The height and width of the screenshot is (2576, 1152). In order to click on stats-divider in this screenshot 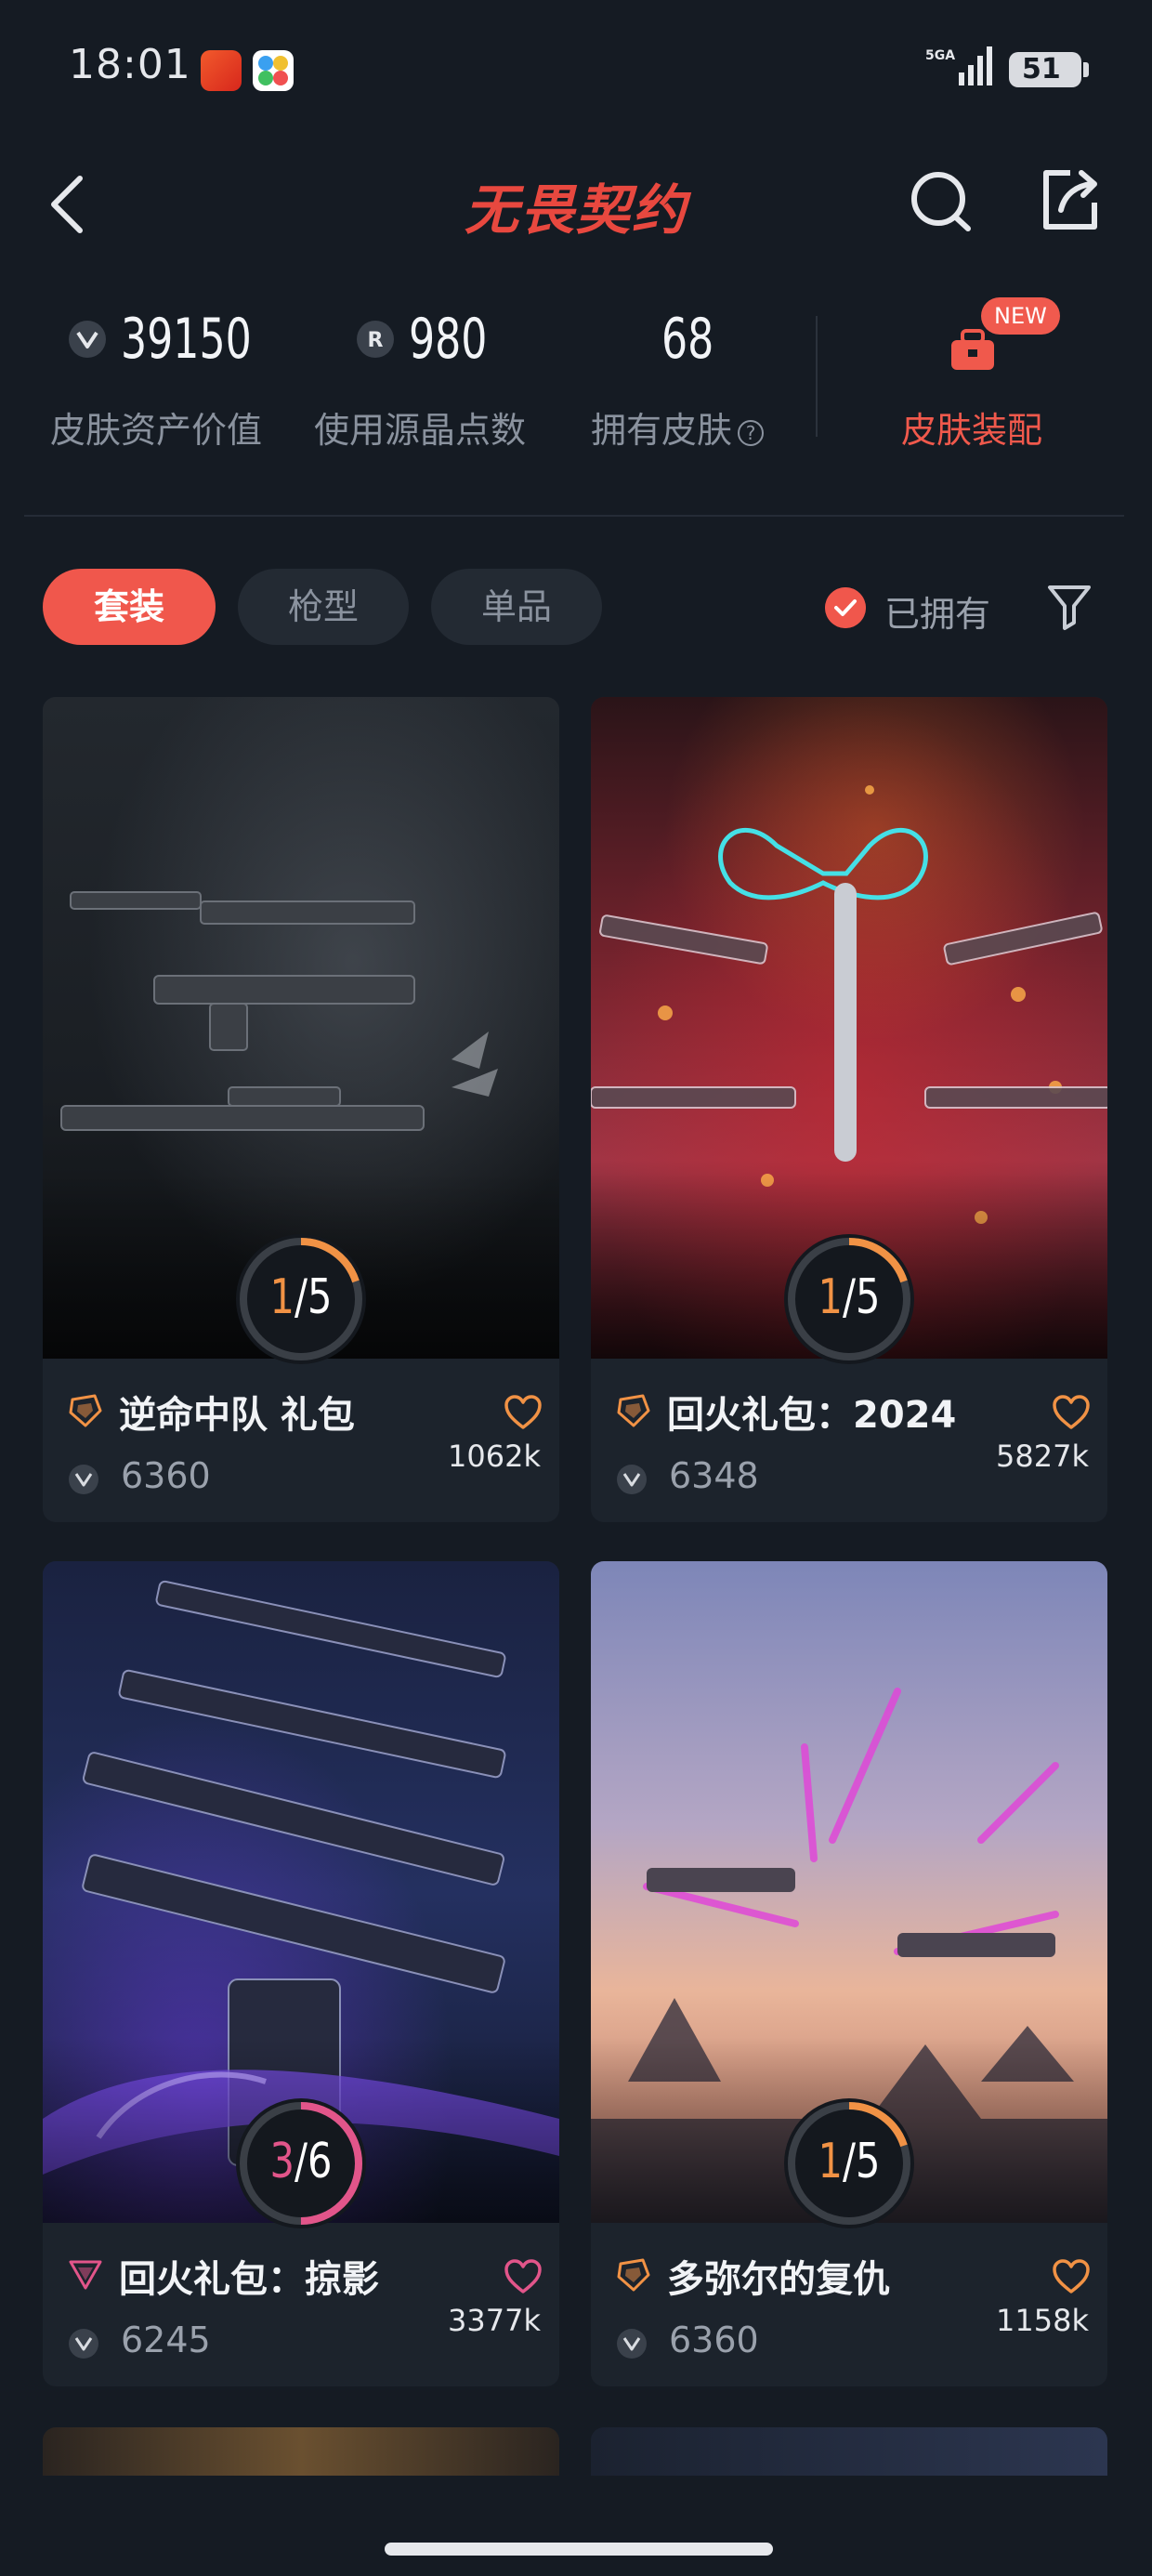, I will do `click(817, 376)`.